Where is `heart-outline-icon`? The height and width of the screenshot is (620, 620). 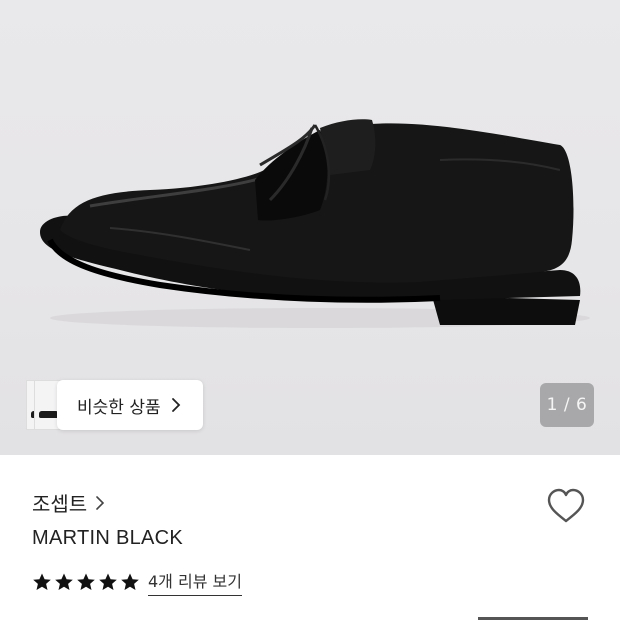 heart-outline-icon is located at coordinates (566, 506).